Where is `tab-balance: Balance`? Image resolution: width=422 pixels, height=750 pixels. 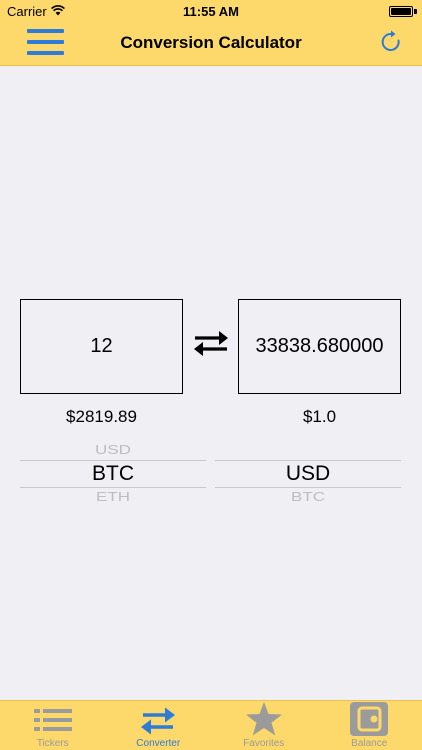 tab-balance: Balance is located at coordinates (369, 725).